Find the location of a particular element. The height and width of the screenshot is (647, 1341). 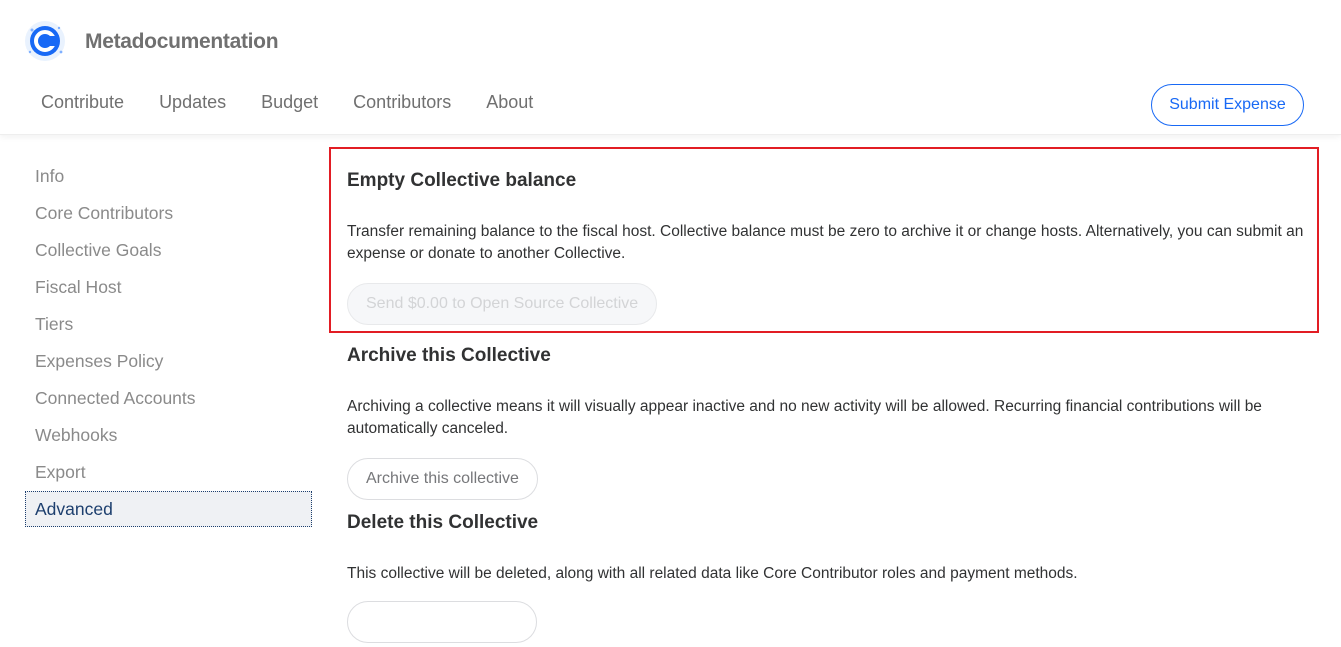

sidebar-item-info: Info is located at coordinates (168, 176).